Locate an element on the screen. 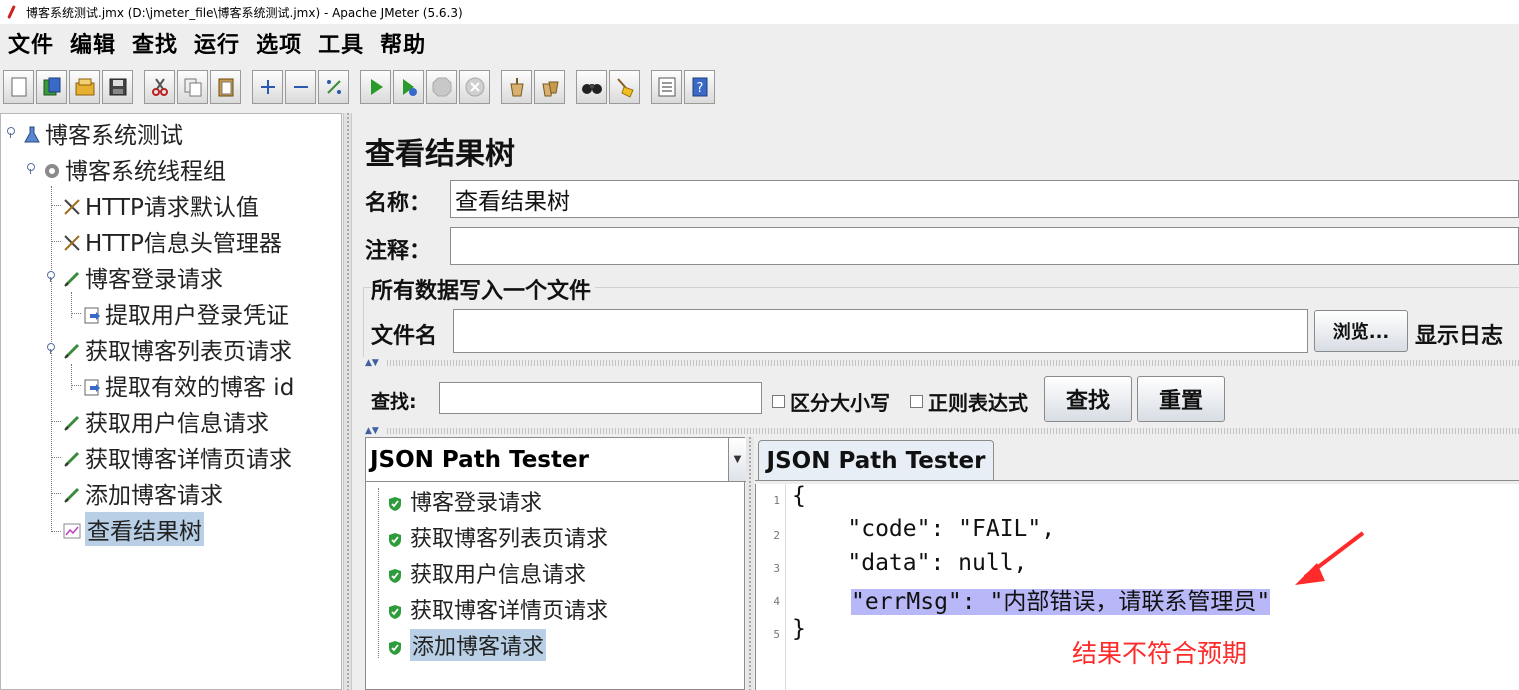 The height and width of the screenshot is (690, 1519). binoculars-icon is located at coordinates (591, 89).